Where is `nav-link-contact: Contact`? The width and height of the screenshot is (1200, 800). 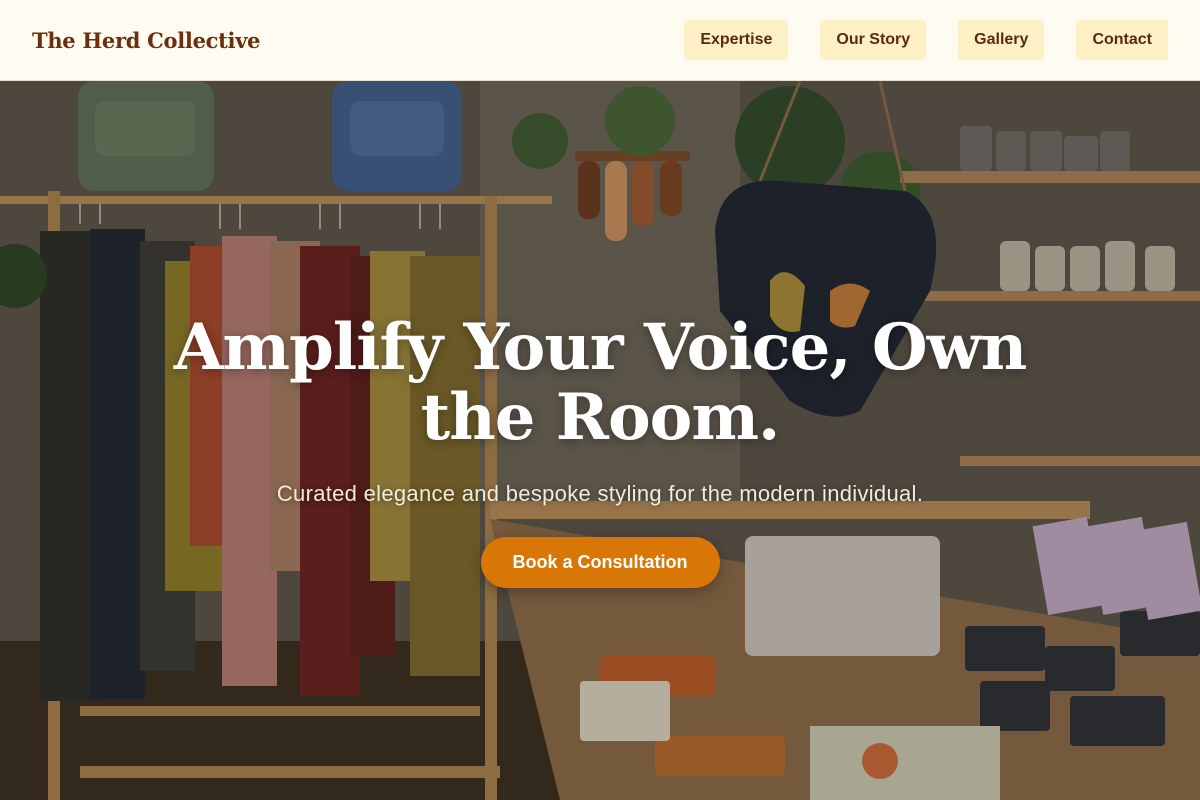 nav-link-contact: Contact is located at coordinates (1122, 40).